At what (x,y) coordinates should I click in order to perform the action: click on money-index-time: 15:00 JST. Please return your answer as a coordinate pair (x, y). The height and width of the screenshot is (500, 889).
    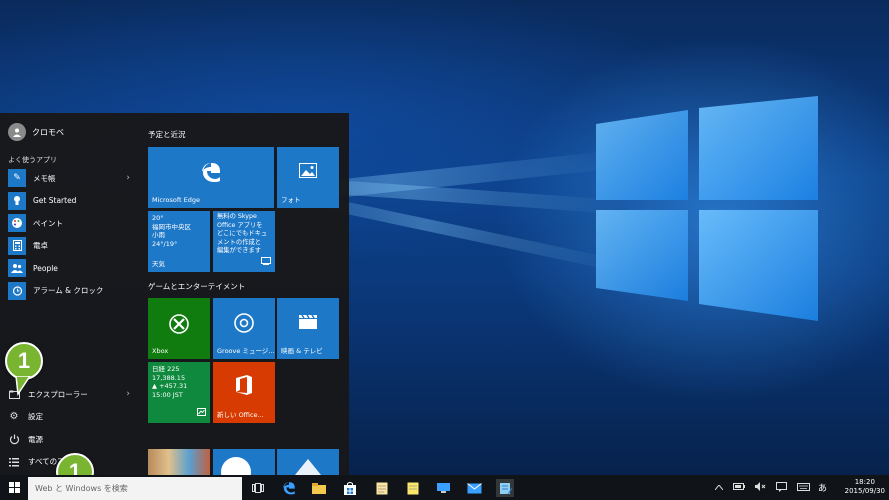
    Looking at the image, I should click on (167, 394).